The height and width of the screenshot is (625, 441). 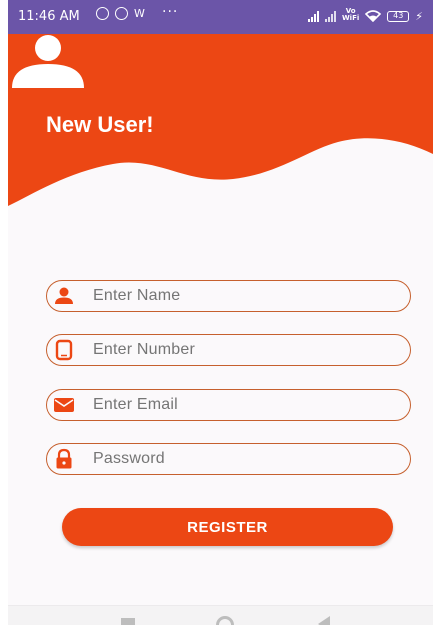 I want to click on notification-icons: W, so click(x=120, y=13).